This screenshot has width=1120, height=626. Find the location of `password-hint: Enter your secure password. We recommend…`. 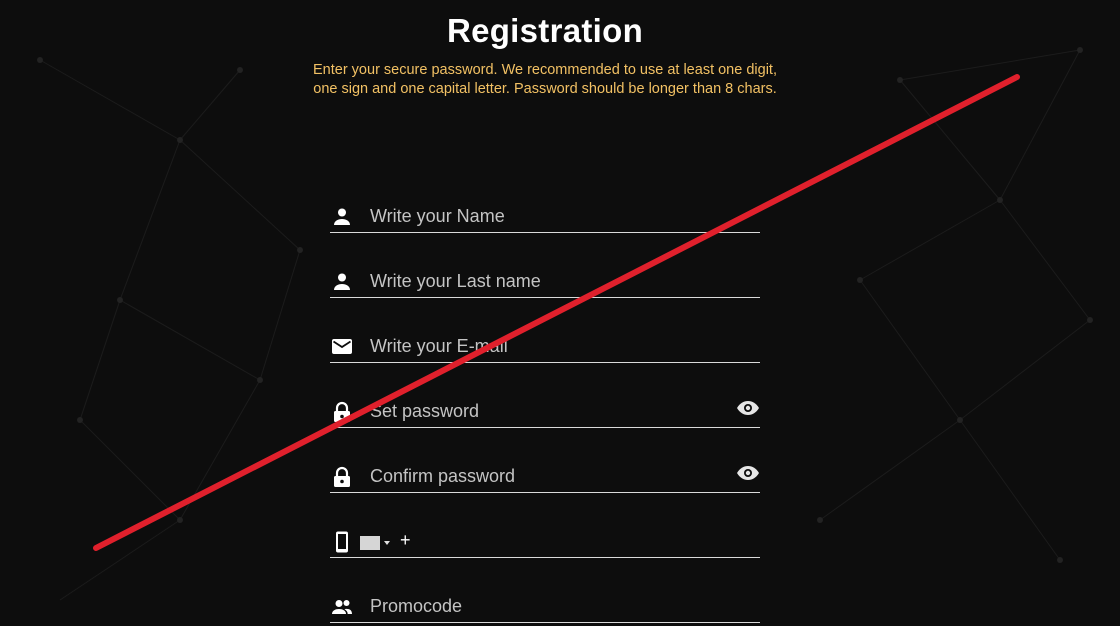

password-hint: Enter your secure password. We recommend… is located at coordinates (545, 80).